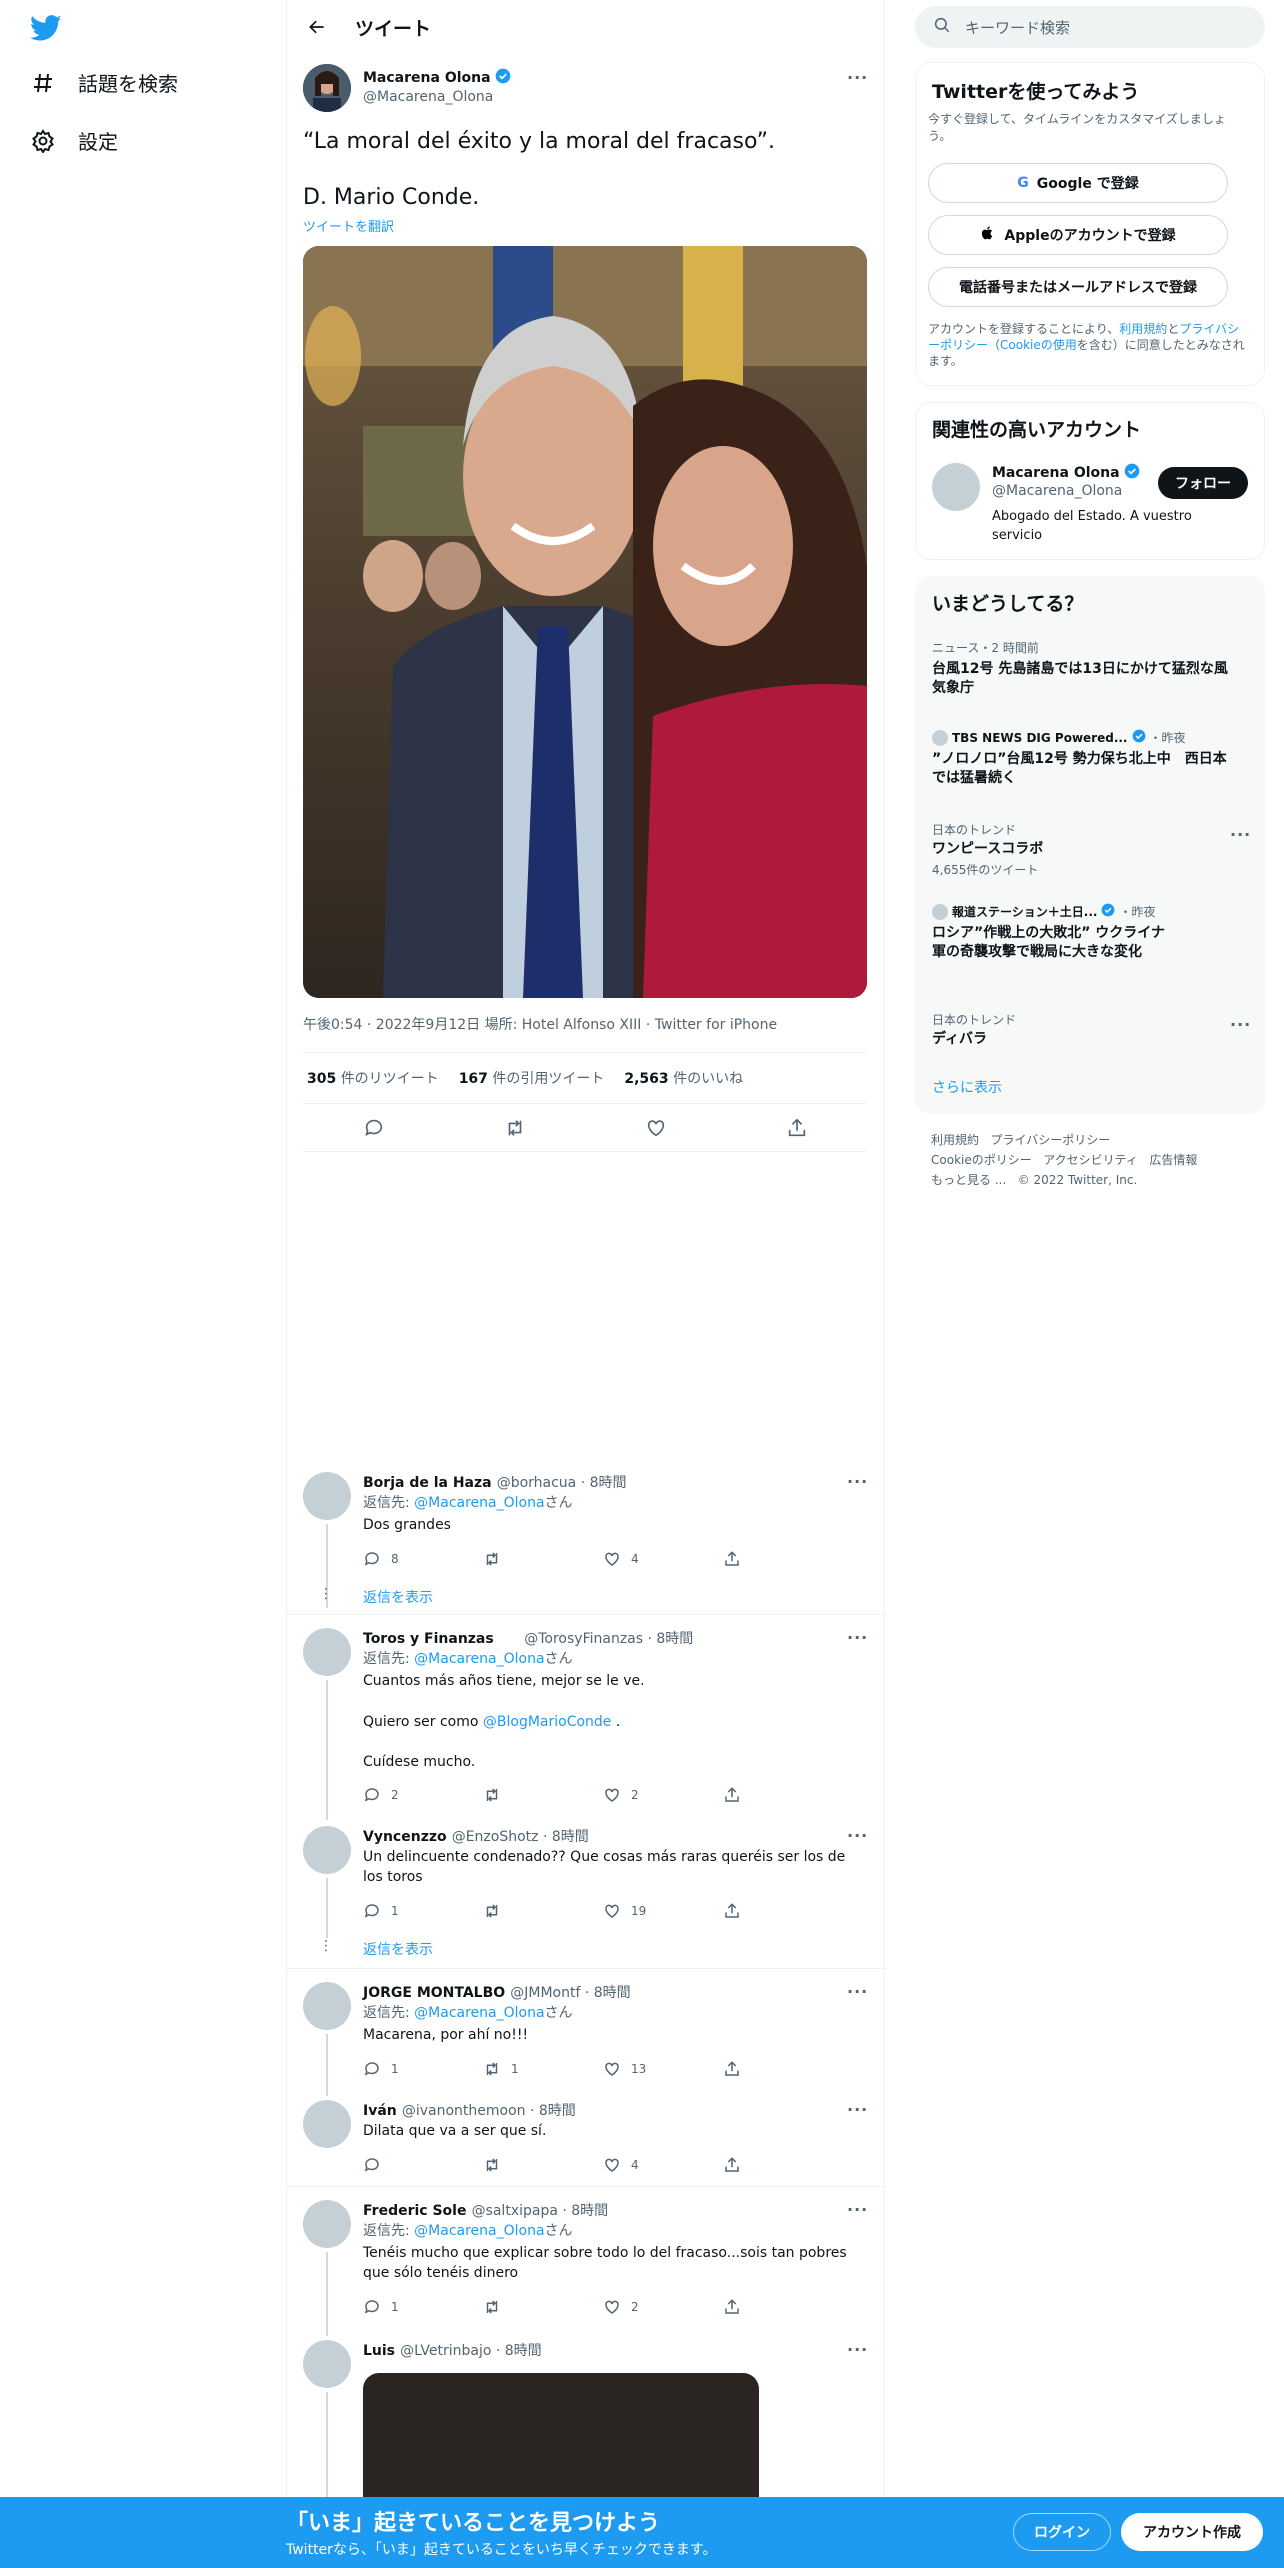 The image size is (1284, 2568). What do you see at coordinates (663, 1911) in the screenshot?
I see `like-icon: 19` at bounding box center [663, 1911].